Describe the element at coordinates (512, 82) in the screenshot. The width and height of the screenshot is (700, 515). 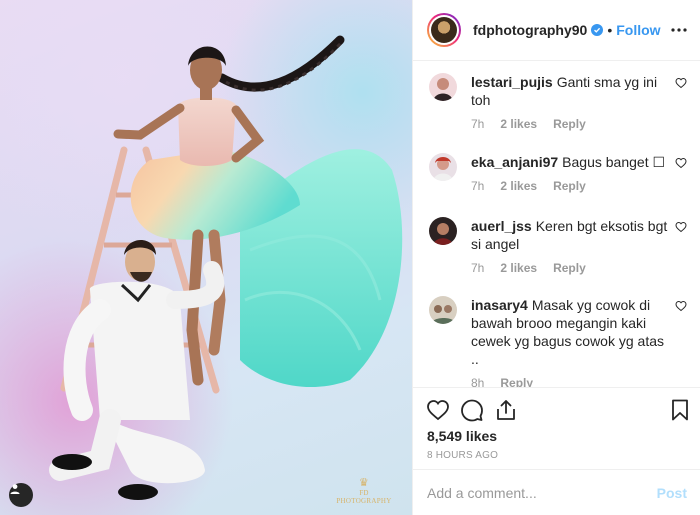
I see `comment-username: lestari_pujis` at that location.